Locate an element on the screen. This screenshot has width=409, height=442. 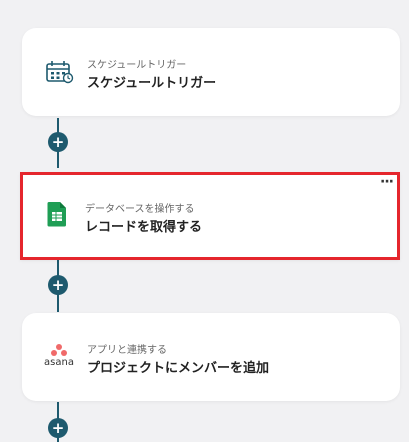
step-title: レコードを取得する is located at coordinates (144, 227).